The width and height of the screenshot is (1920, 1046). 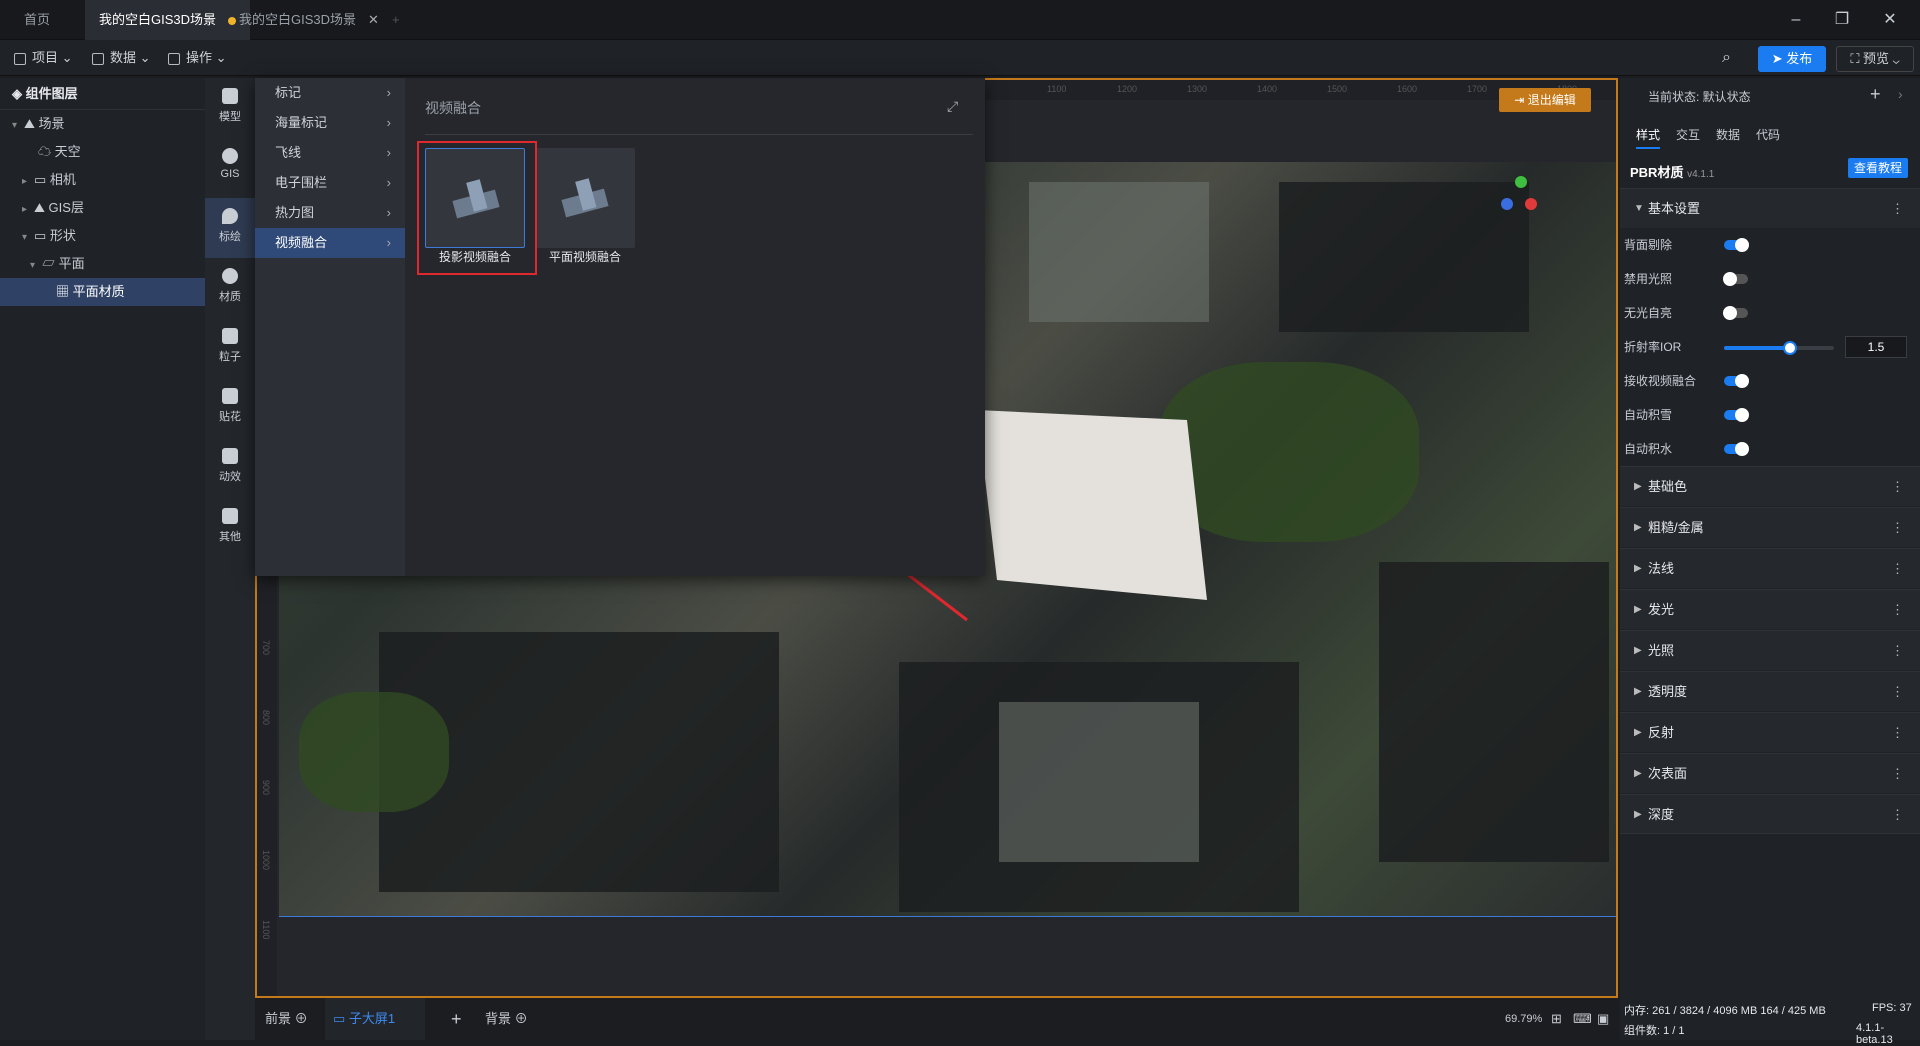 I want to click on close-window-icon: ✕, so click(x=1890, y=20).